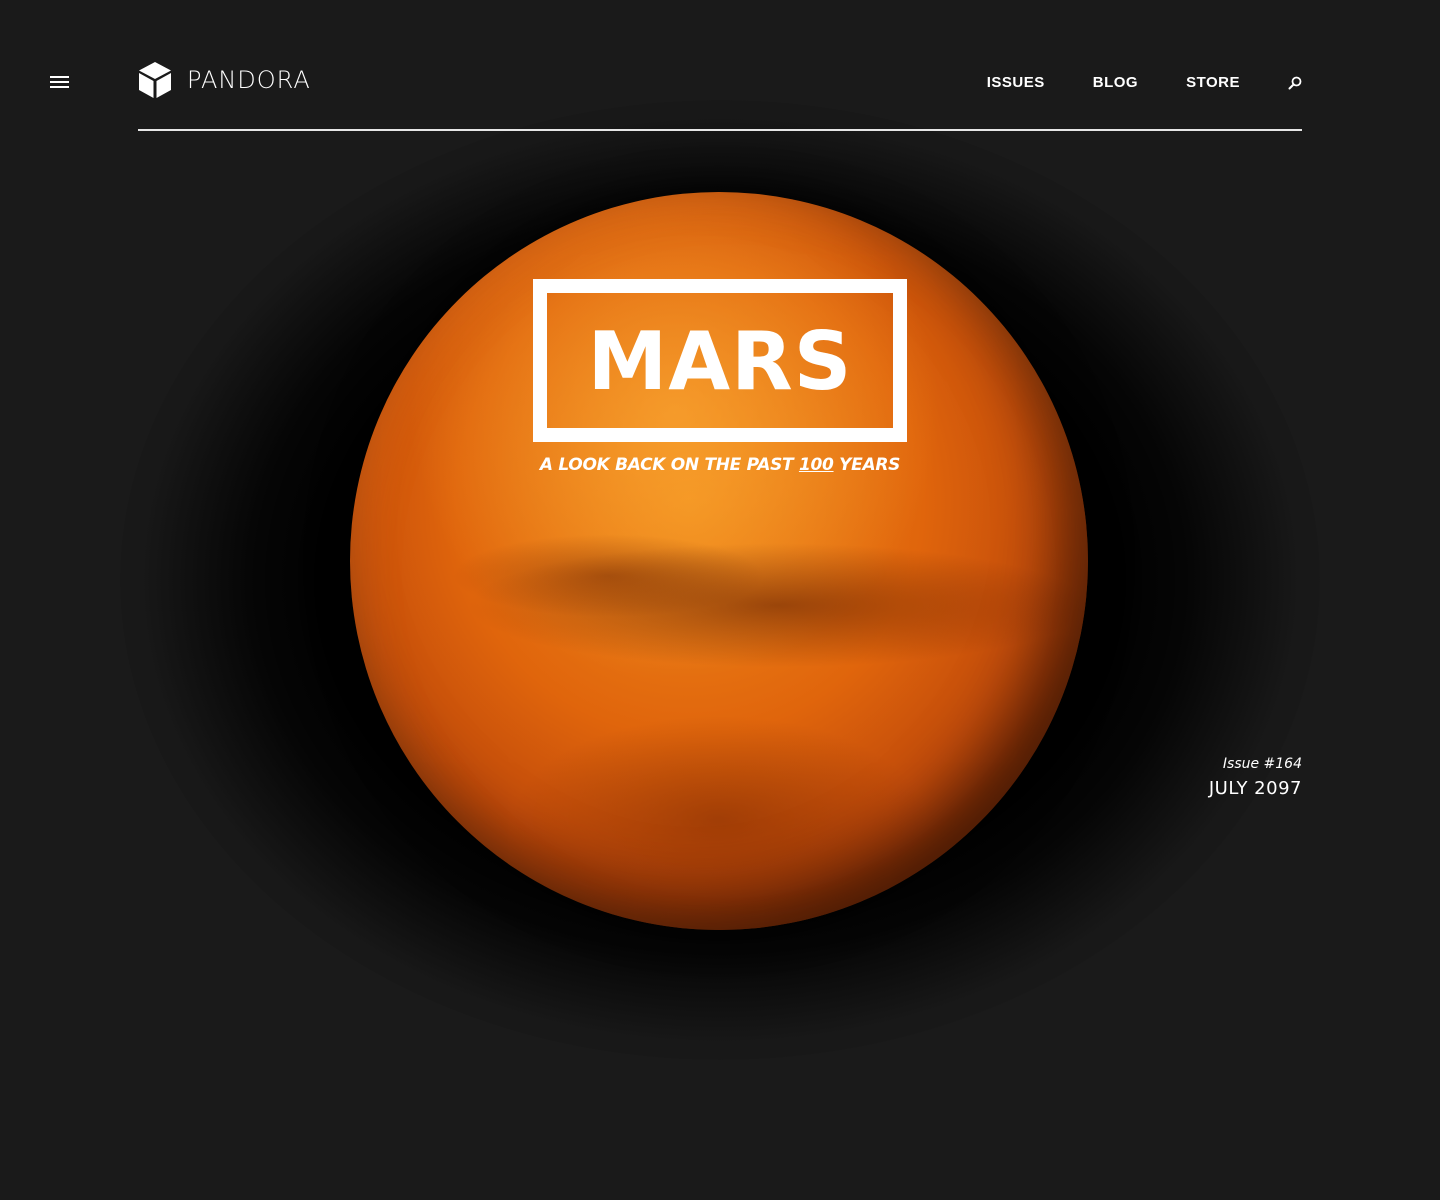  I want to click on header-divider, so click(720, 130).